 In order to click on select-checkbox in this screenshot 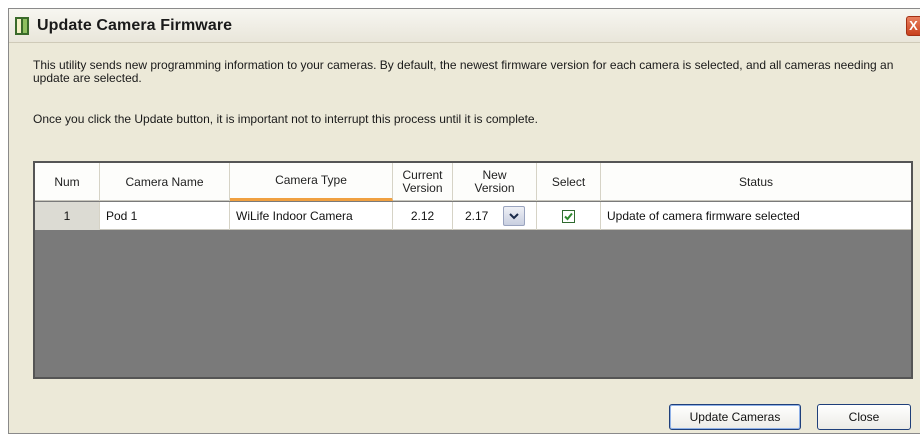, I will do `click(568, 216)`.